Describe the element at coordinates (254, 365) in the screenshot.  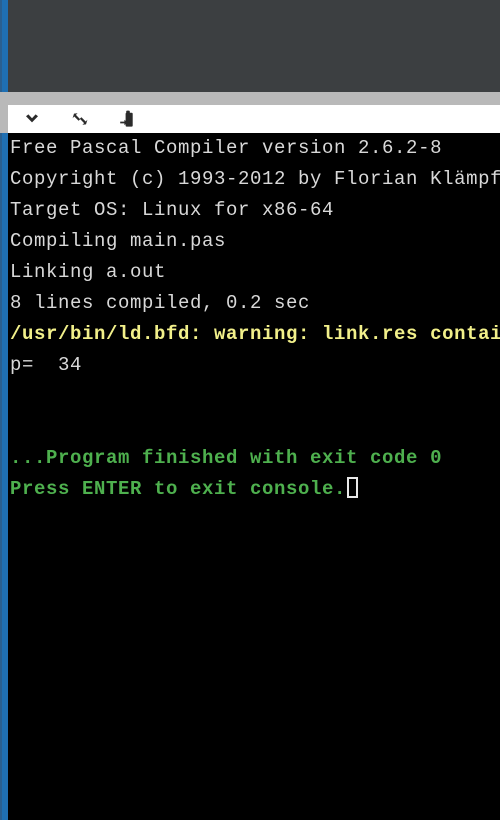
I see `terminal-line-program-output: p= 34` at that location.